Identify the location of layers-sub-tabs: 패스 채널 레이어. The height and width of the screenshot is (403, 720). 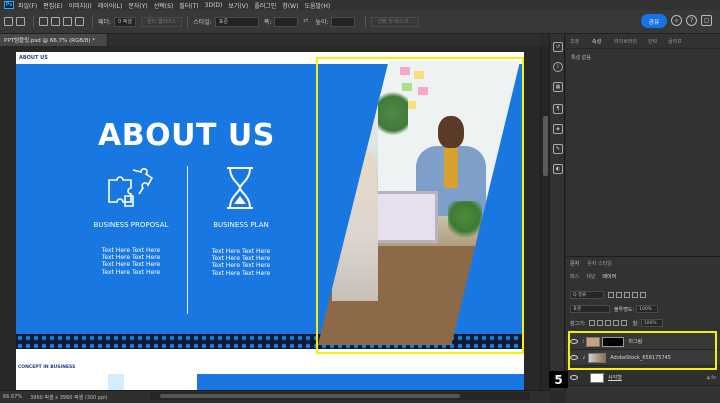
(643, 276).